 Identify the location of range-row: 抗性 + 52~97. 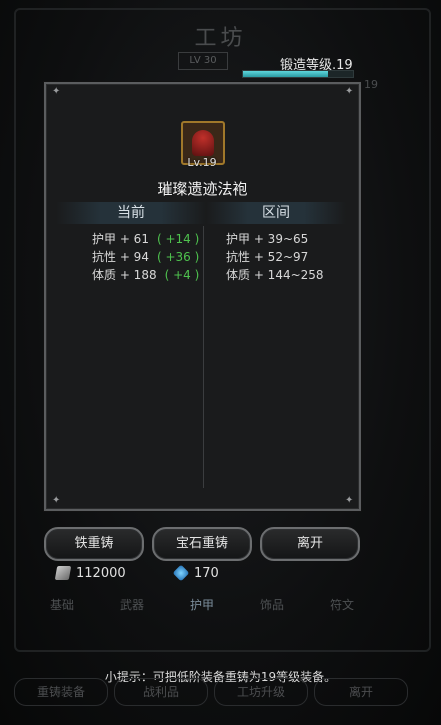
(267, 257).